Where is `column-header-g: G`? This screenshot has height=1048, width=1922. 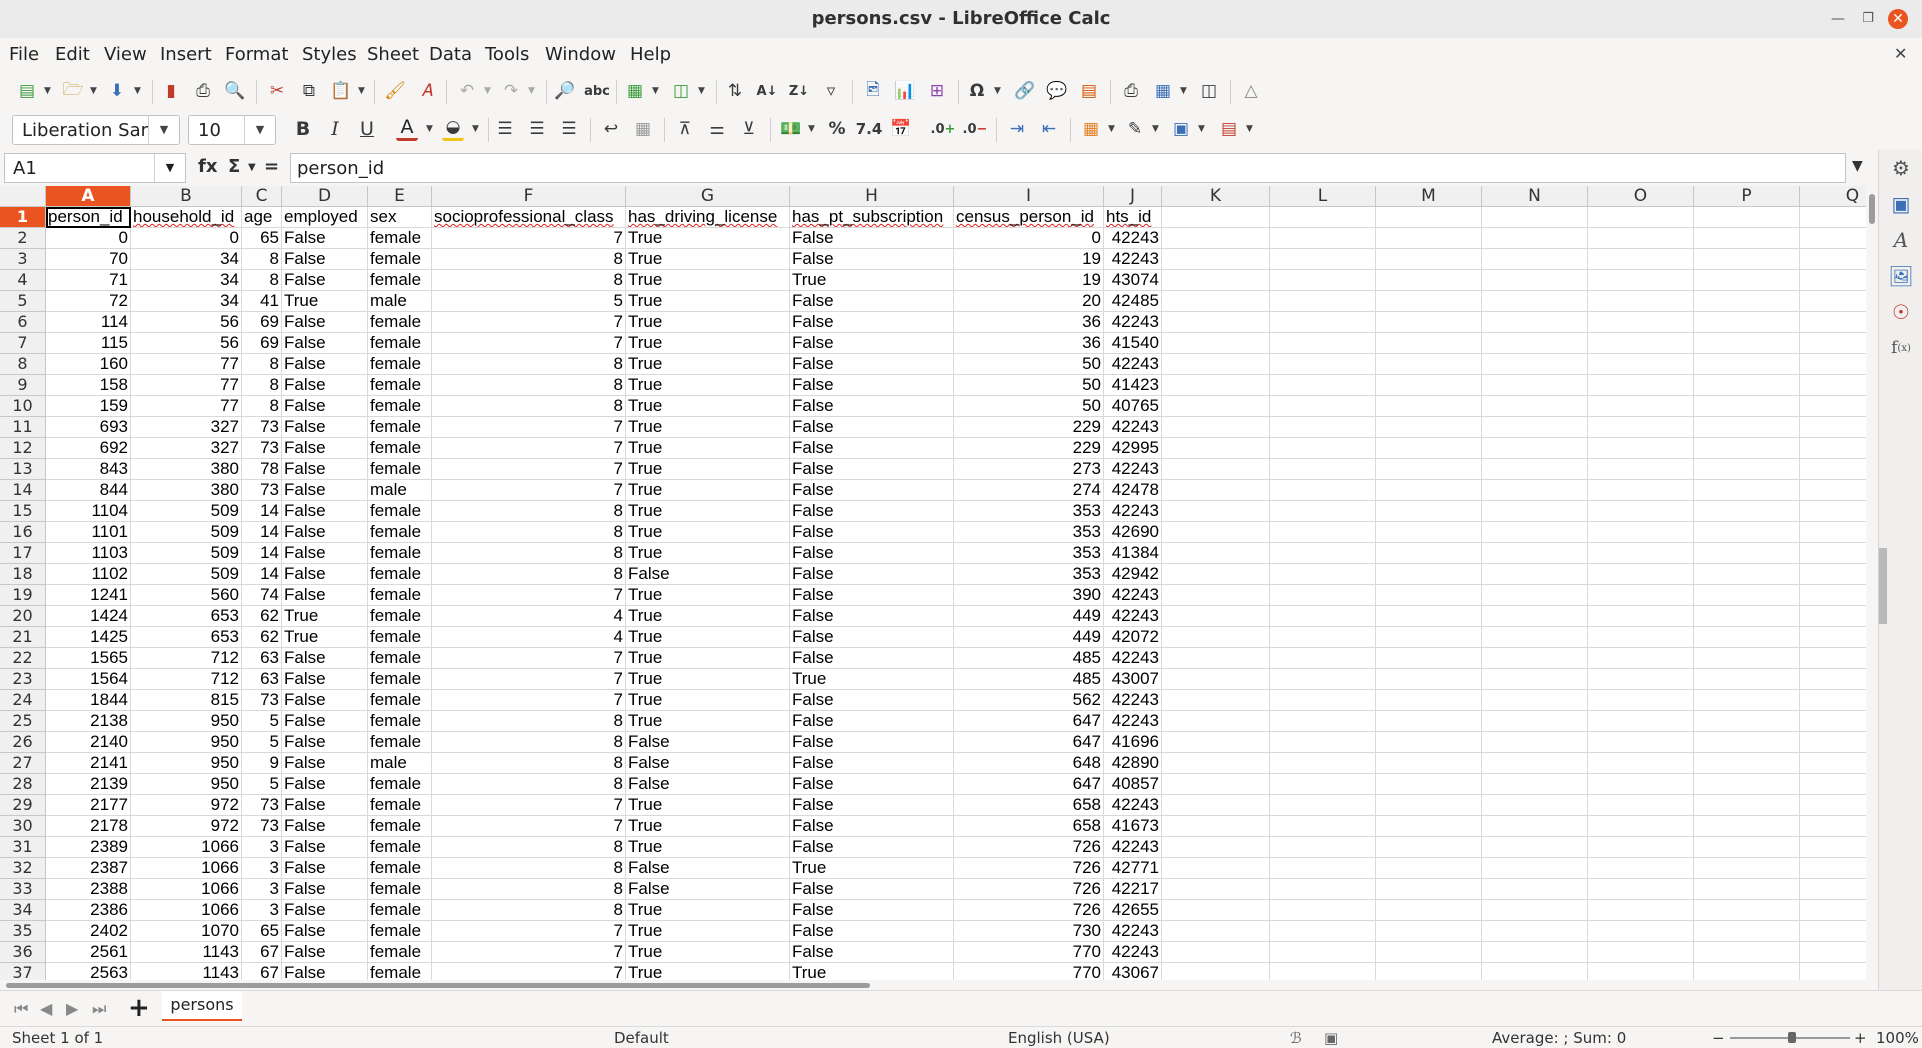 column-header-g: G is located at coordinates (708, 196).